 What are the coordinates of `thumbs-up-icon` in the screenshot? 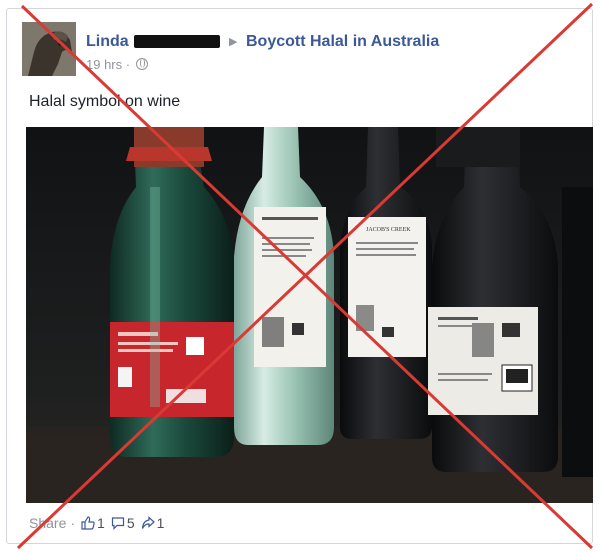 It's located at (88, 523).